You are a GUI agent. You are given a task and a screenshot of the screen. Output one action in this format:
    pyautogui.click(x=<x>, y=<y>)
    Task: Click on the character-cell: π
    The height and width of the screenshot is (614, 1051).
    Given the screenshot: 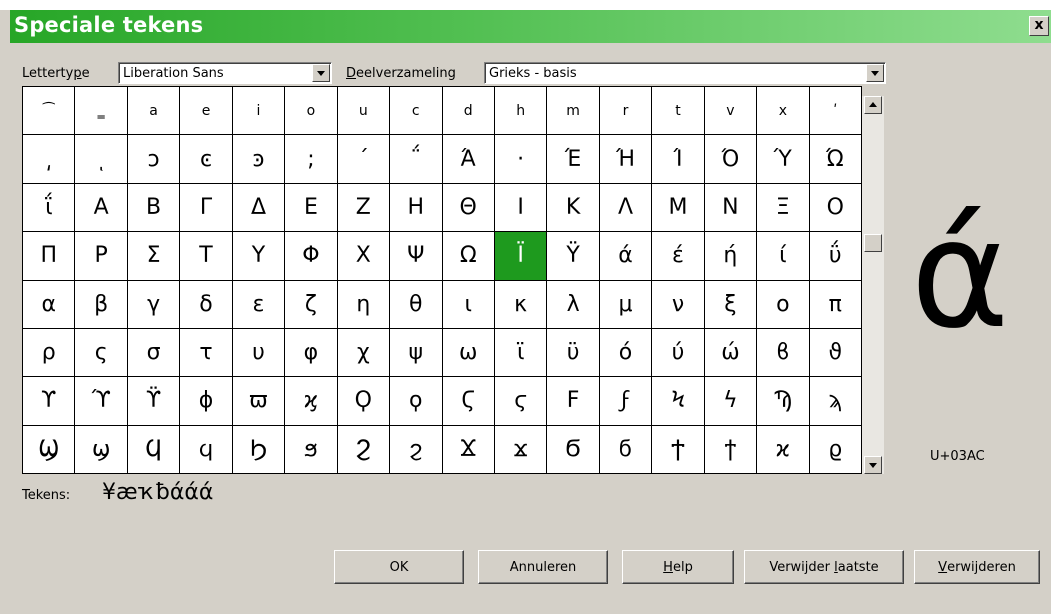 What is the action you would take?
    pyautogui.click(x=835, y=304)
    